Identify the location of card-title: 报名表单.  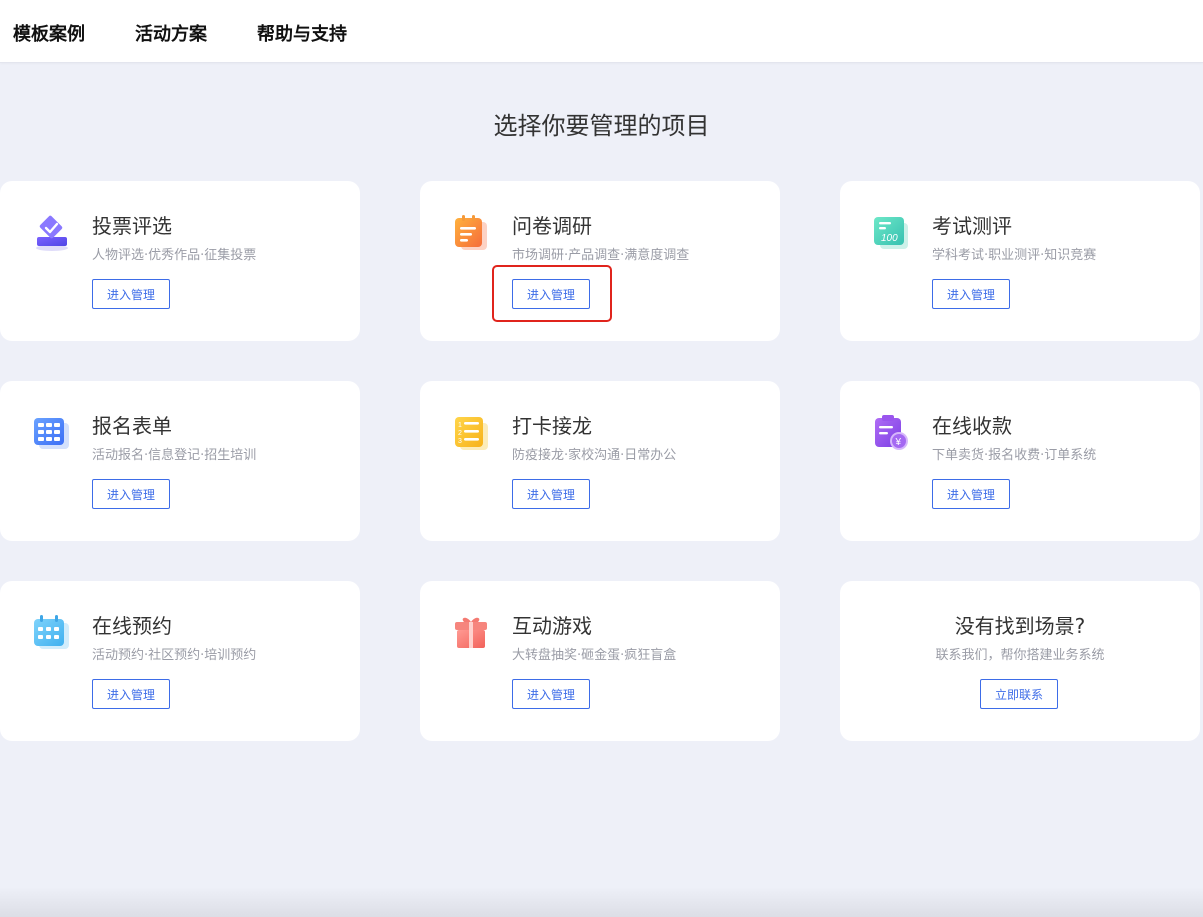
(132, 426).